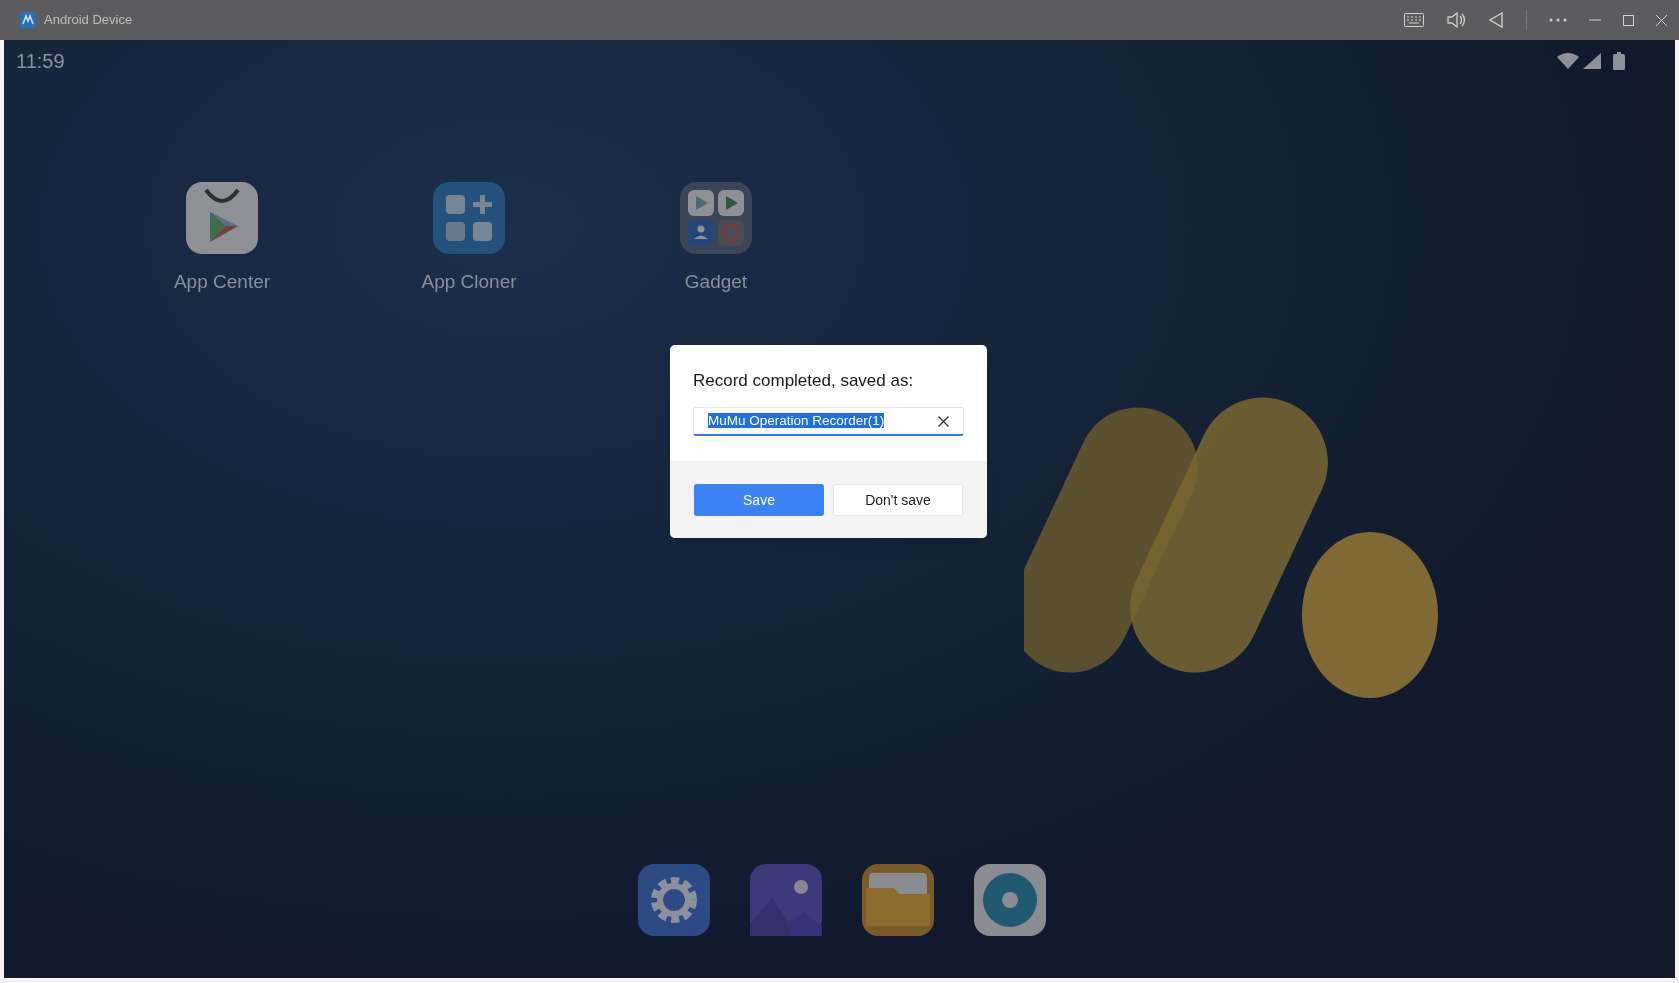 Image resolution: width=1679 pixels, height=983 pixels. What do you see at coordinates (40, 61) in the screenshot?
I see `clock: 11:59` at bounding box center [40, 61].